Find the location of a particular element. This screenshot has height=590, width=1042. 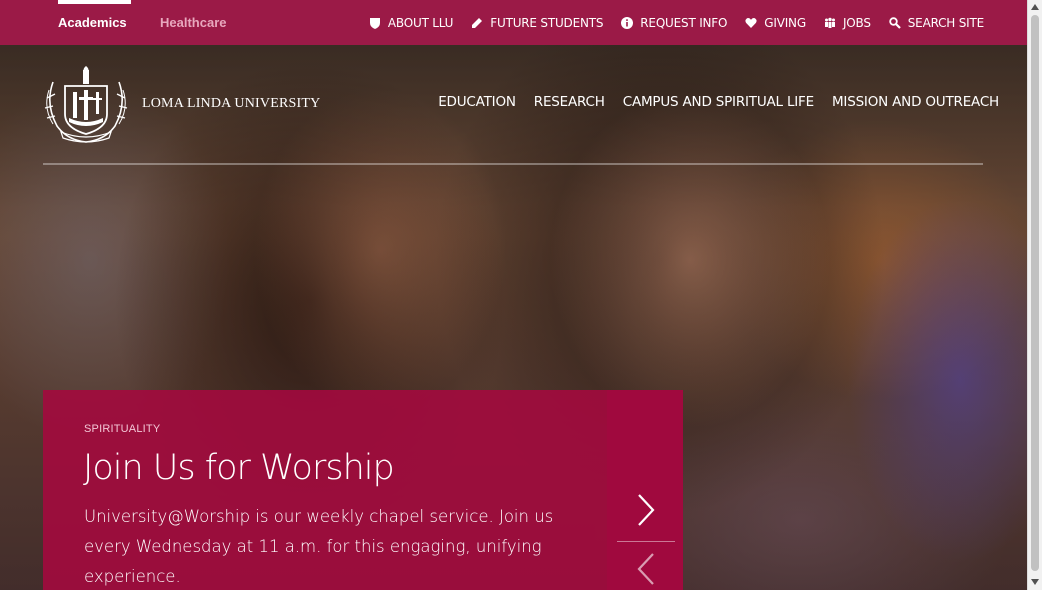

site-logo: LOMA LINDA UNIVERSITY is located at coordinates (181, 104).